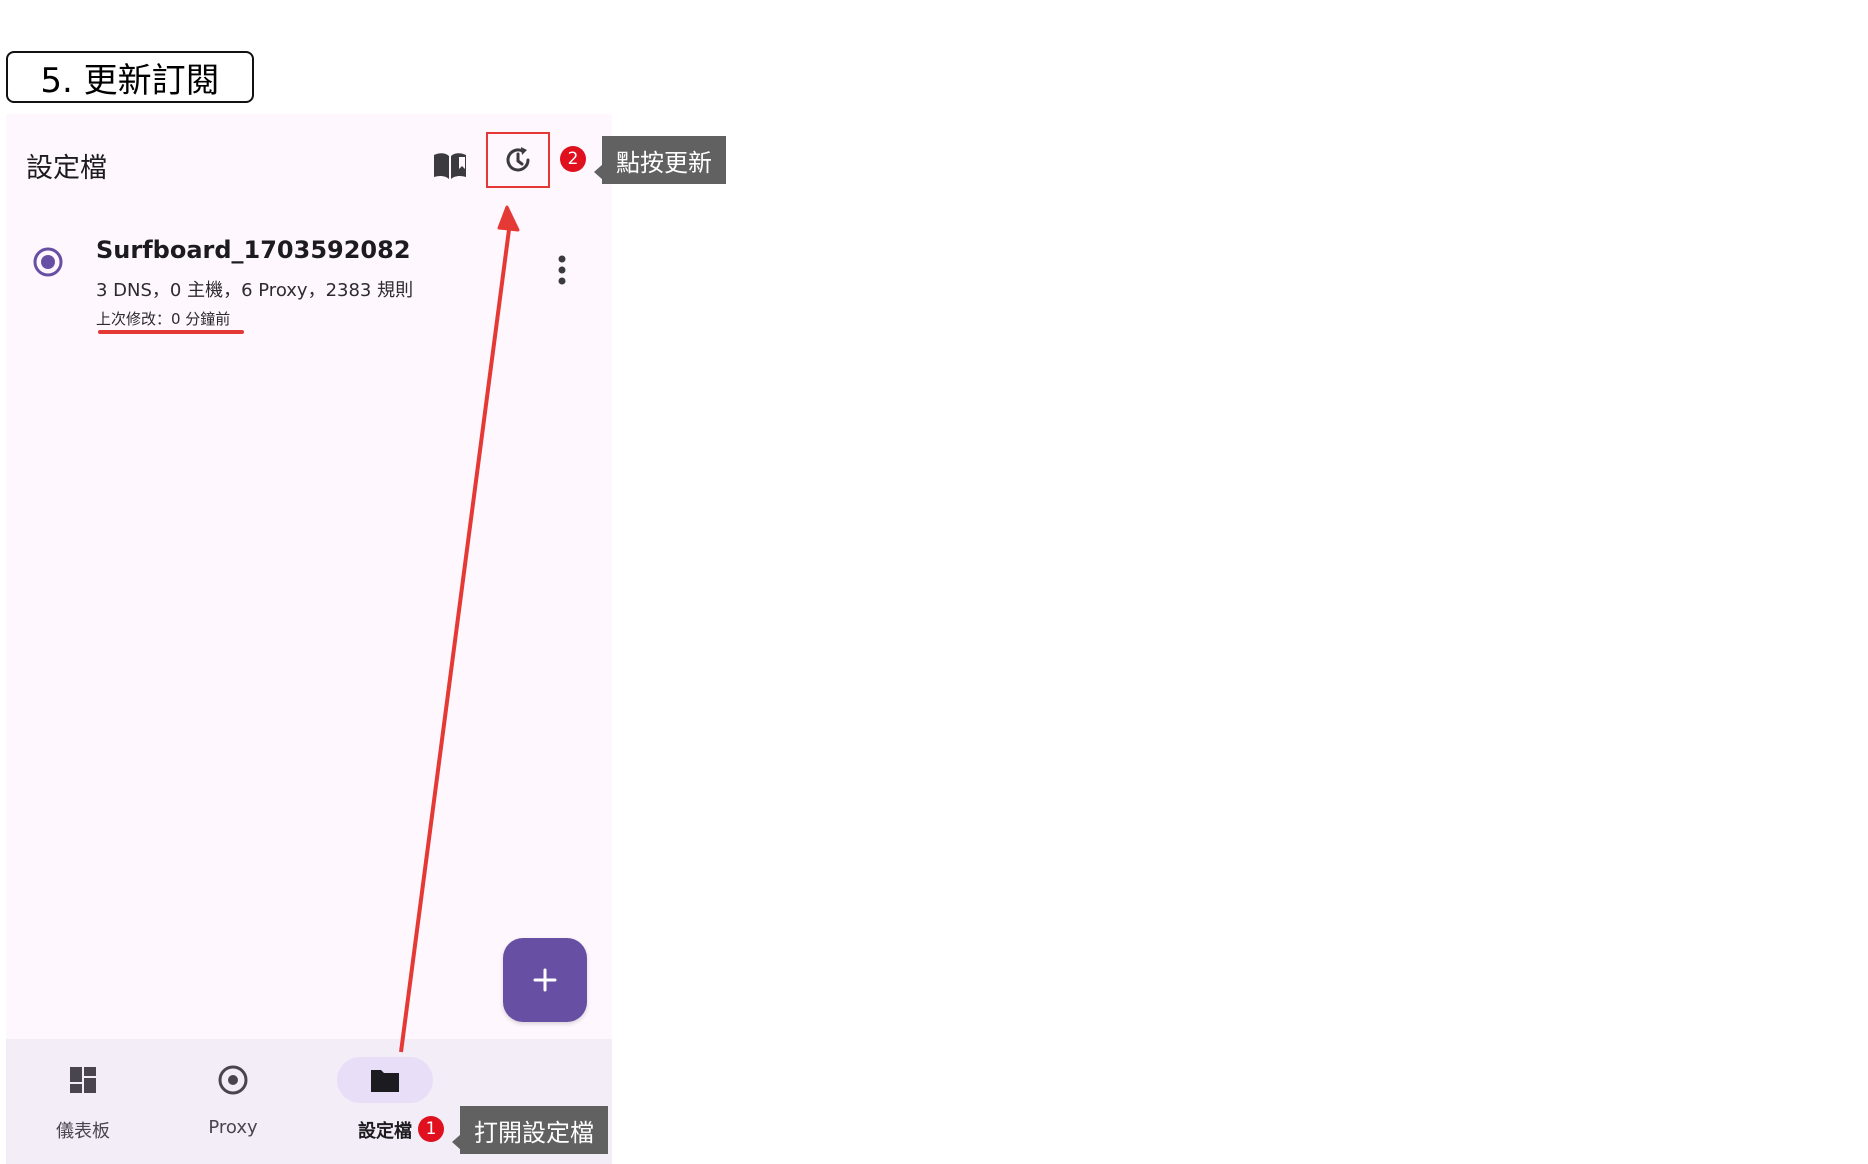 The width and height of the screenshot is (1868, 1164). Describe the element at coordinates (233, 1080) in the screenshot. I see `proxy-icon` at that location.